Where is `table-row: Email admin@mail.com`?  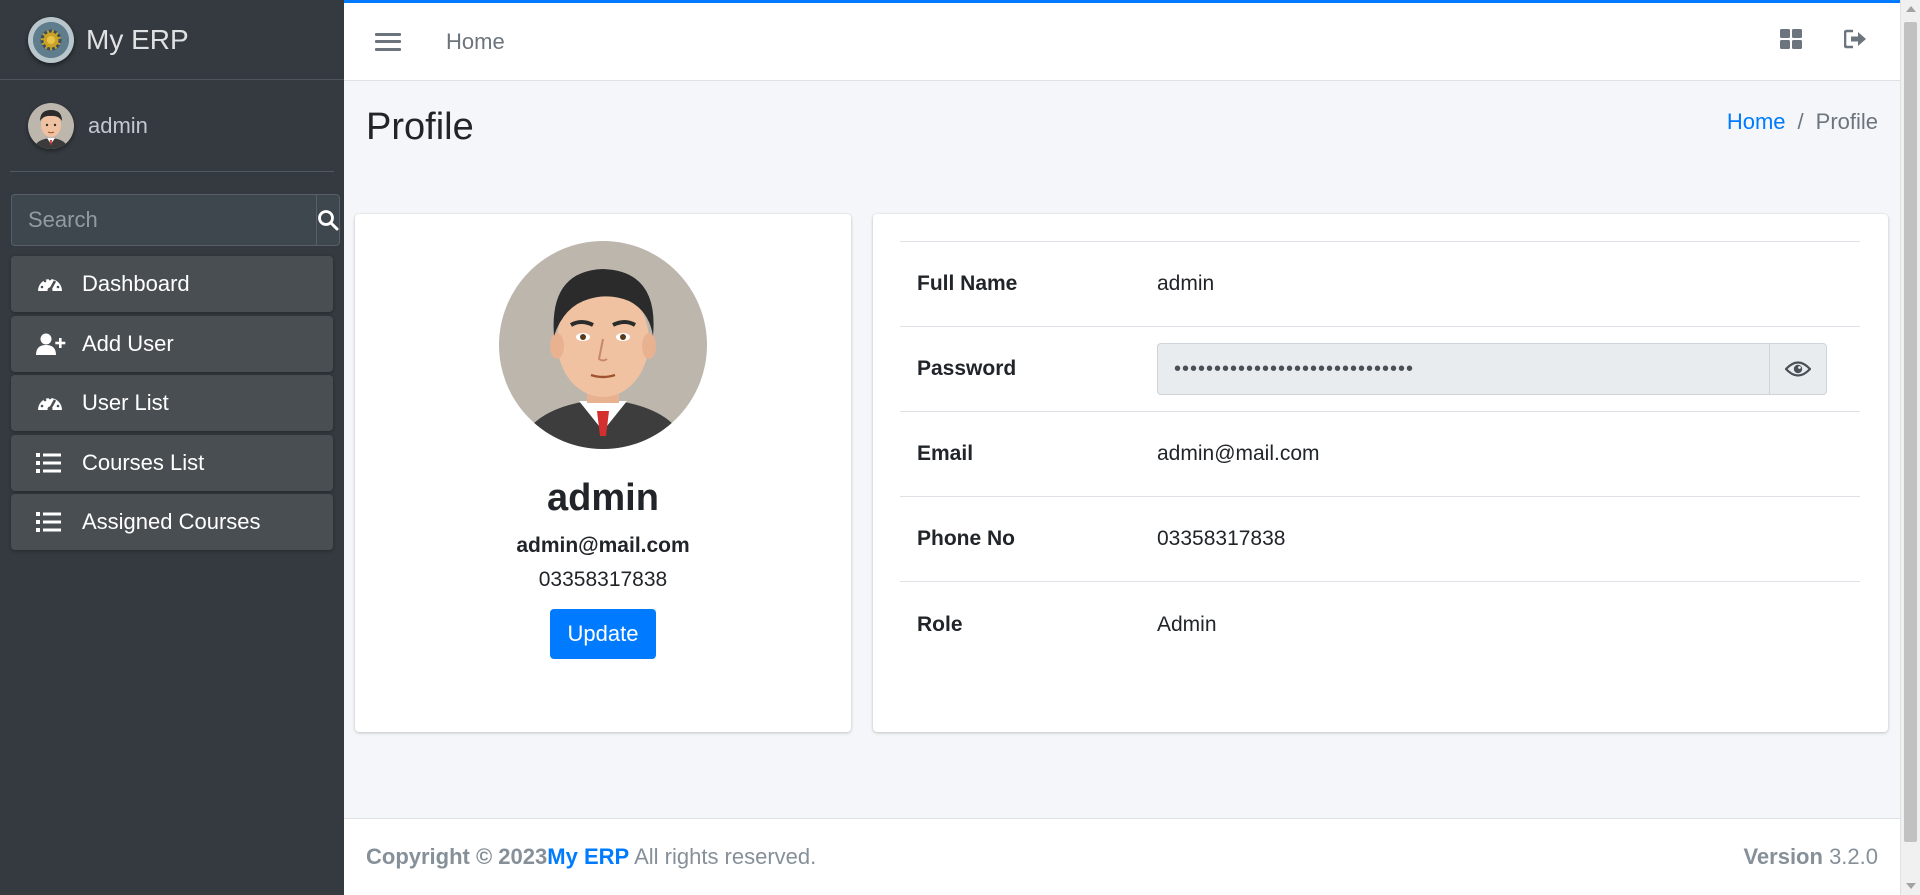 table-row: Email admin@mail.com is located at coordinates (1380, 454).